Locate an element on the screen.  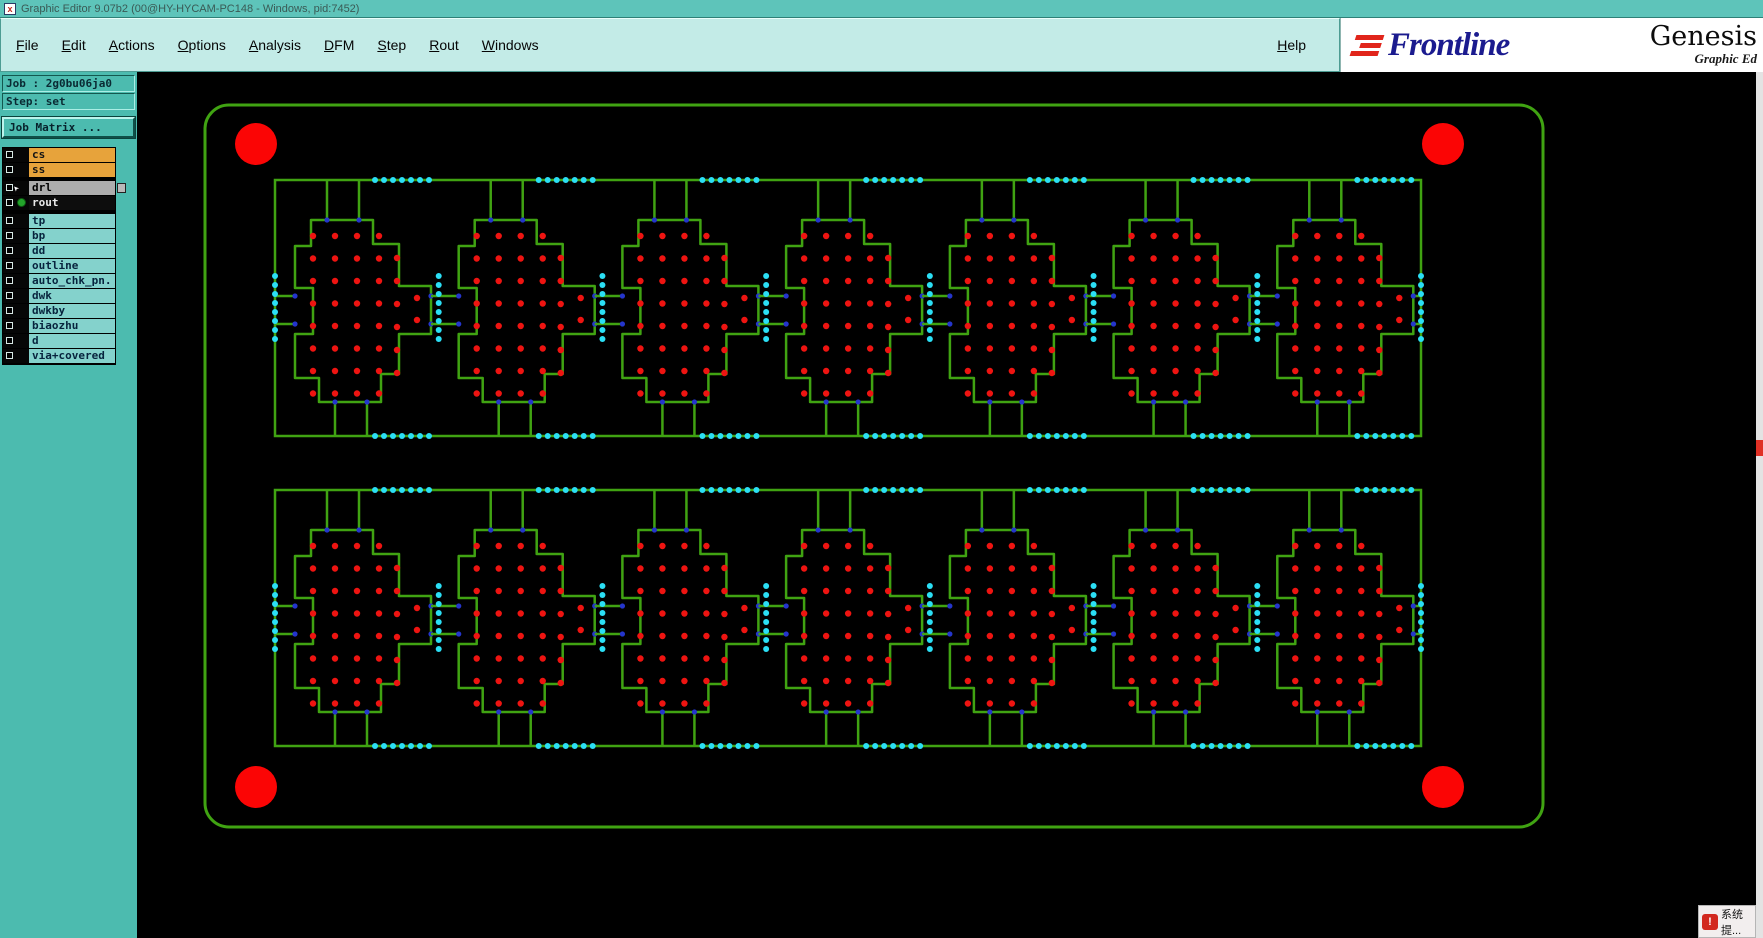
layer-name: cs is located at coordinates (72, 155).